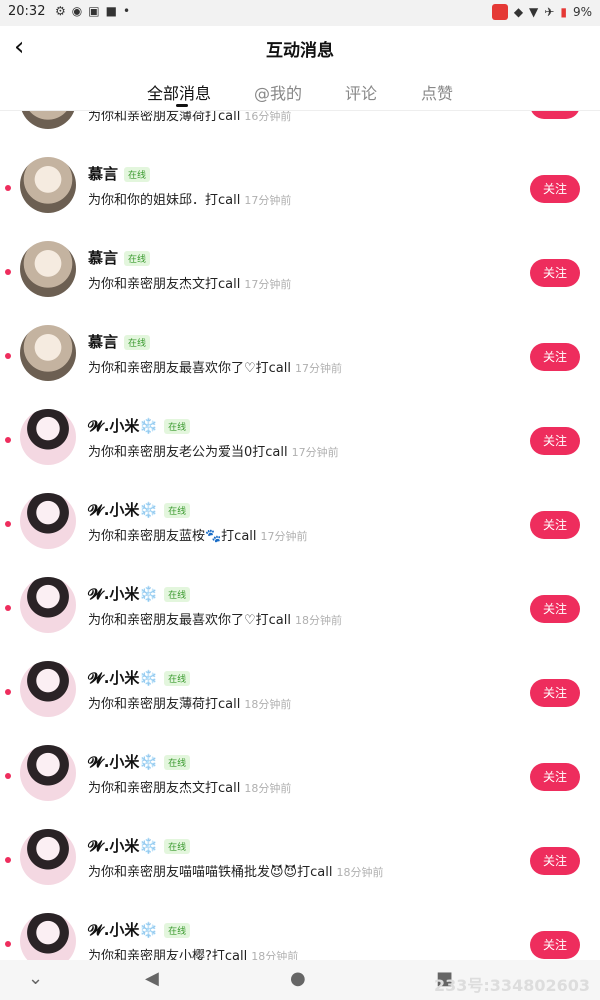  What do you see at coordinates (300, 353) in the screenshot?
I see `message-row: 慕言 在线 为你和亲密朋友最喜欢你了♡打call 17分钟前 关注` at bounding box center [300, 353].